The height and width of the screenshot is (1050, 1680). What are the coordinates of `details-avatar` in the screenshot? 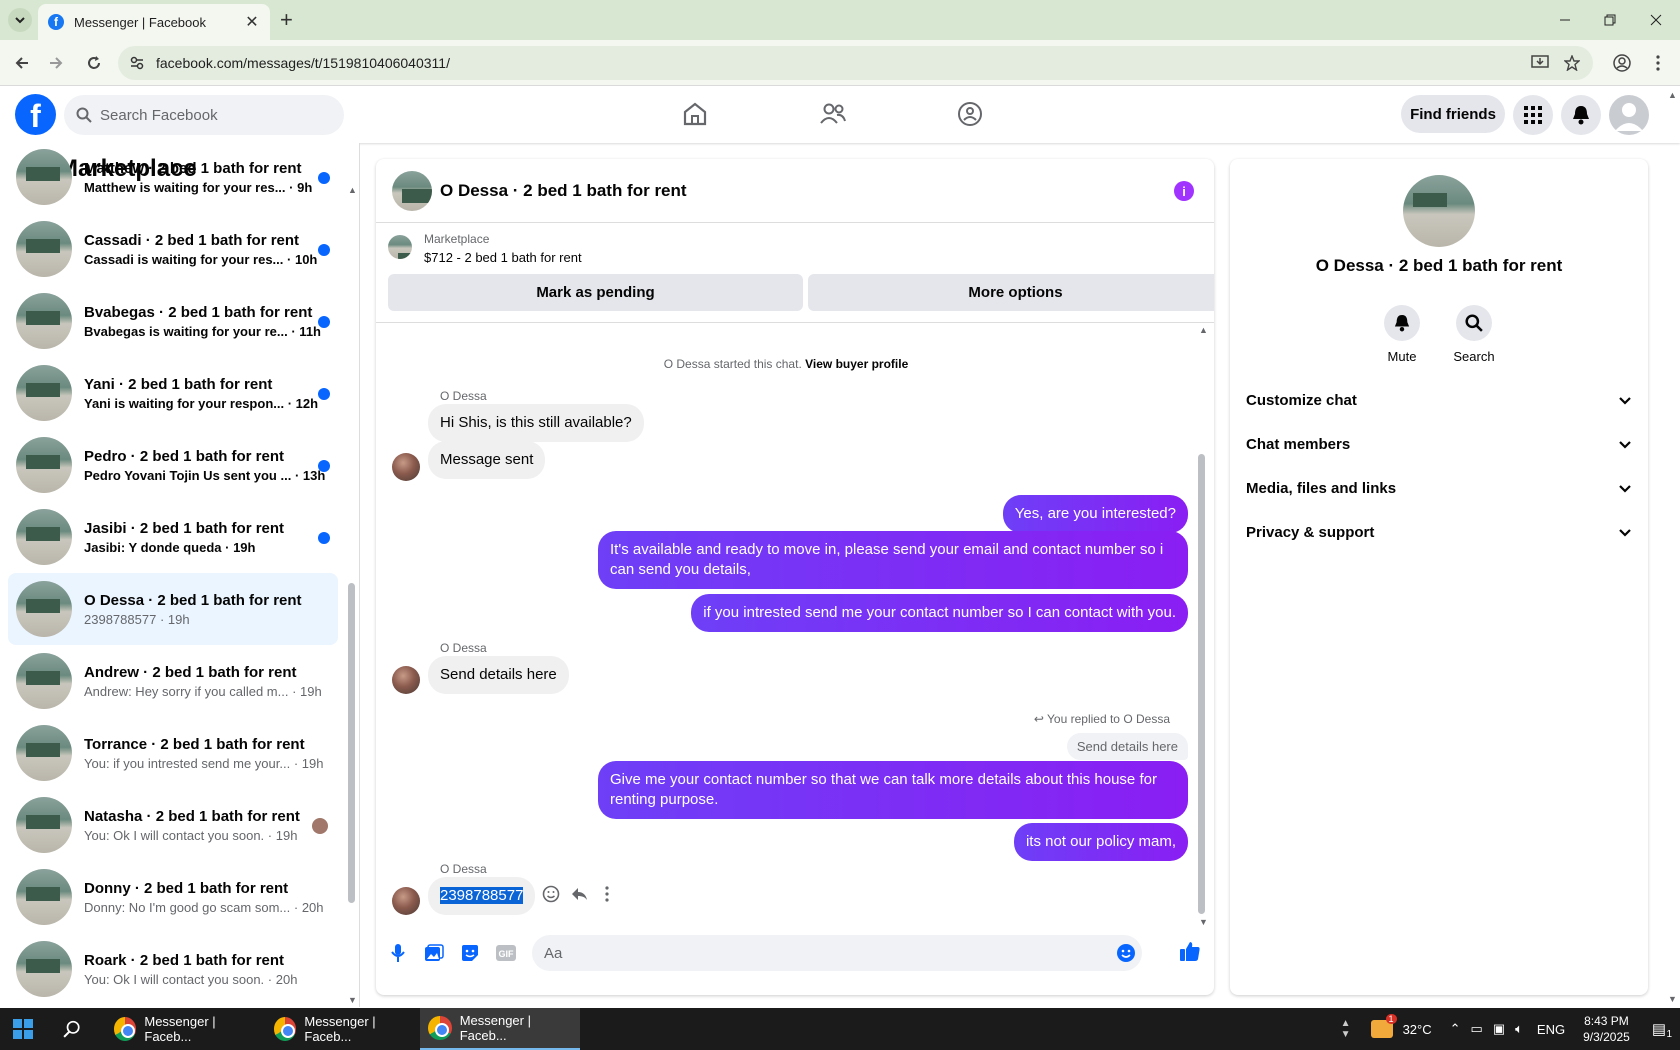 It's located at (1439, 211).